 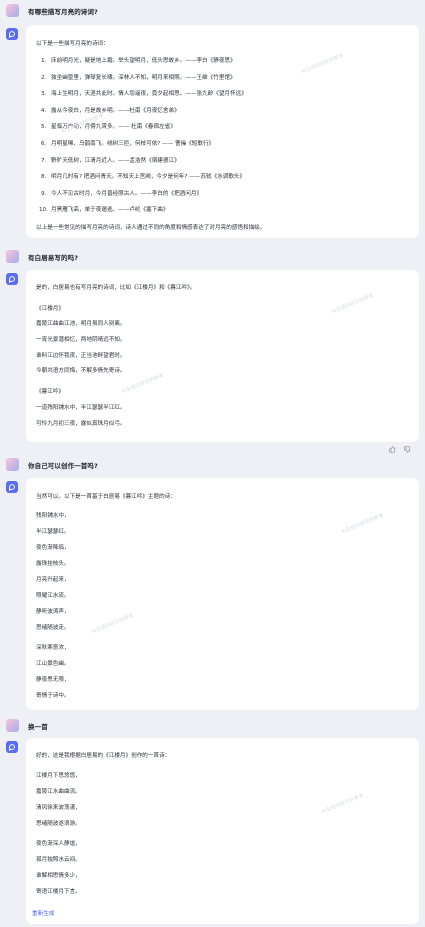 I want to click on user-message-3: 你自己可以创作一首吗?, so click(x=52, y=464).